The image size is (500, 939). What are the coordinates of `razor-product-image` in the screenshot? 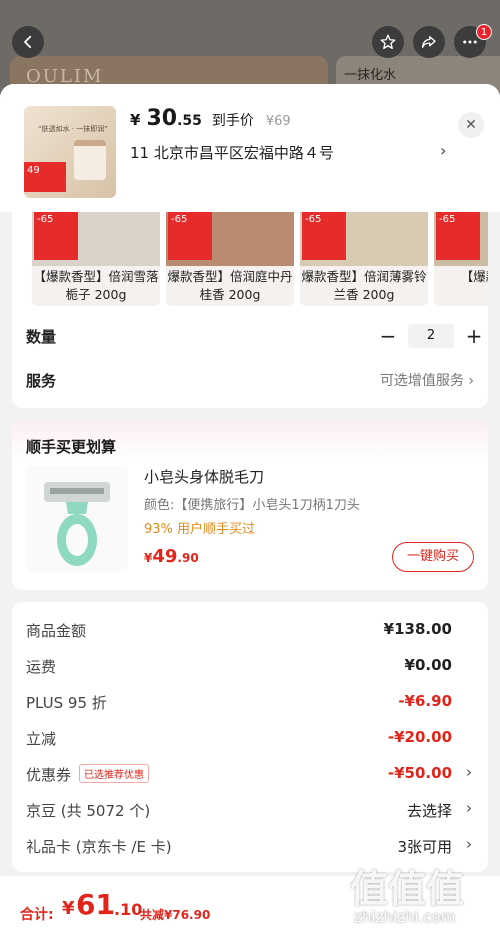 It's located at (77, 519).